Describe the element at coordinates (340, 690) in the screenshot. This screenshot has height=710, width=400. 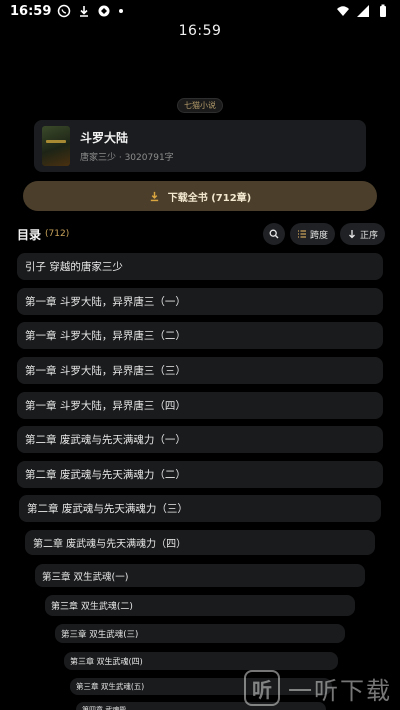
I see `watermark-text: 一听下载` at that location.